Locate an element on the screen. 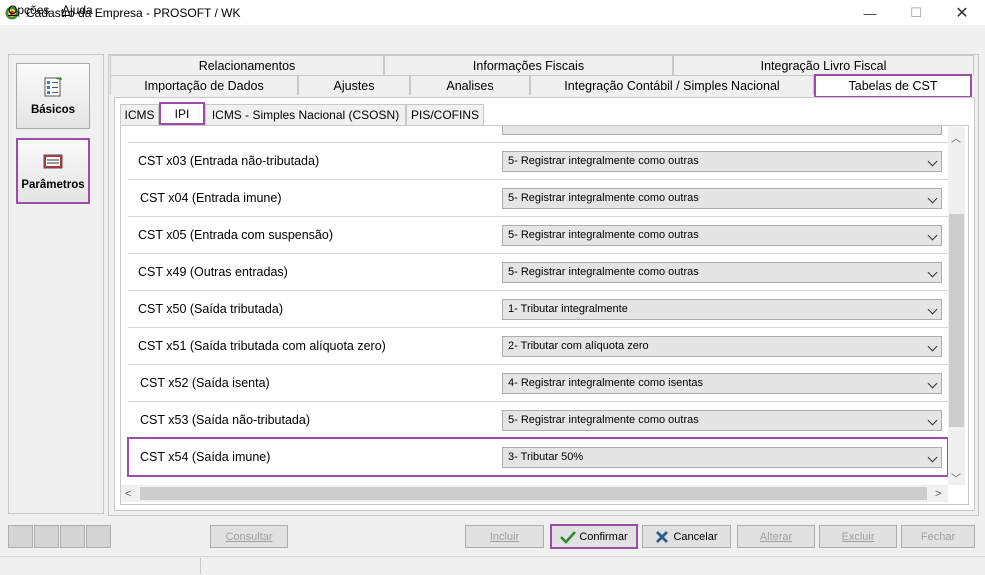 The width and height of the screenshot is (985, 575). cst-option-select: 1- Tributar integralmente is located at coordinates (722, 309).